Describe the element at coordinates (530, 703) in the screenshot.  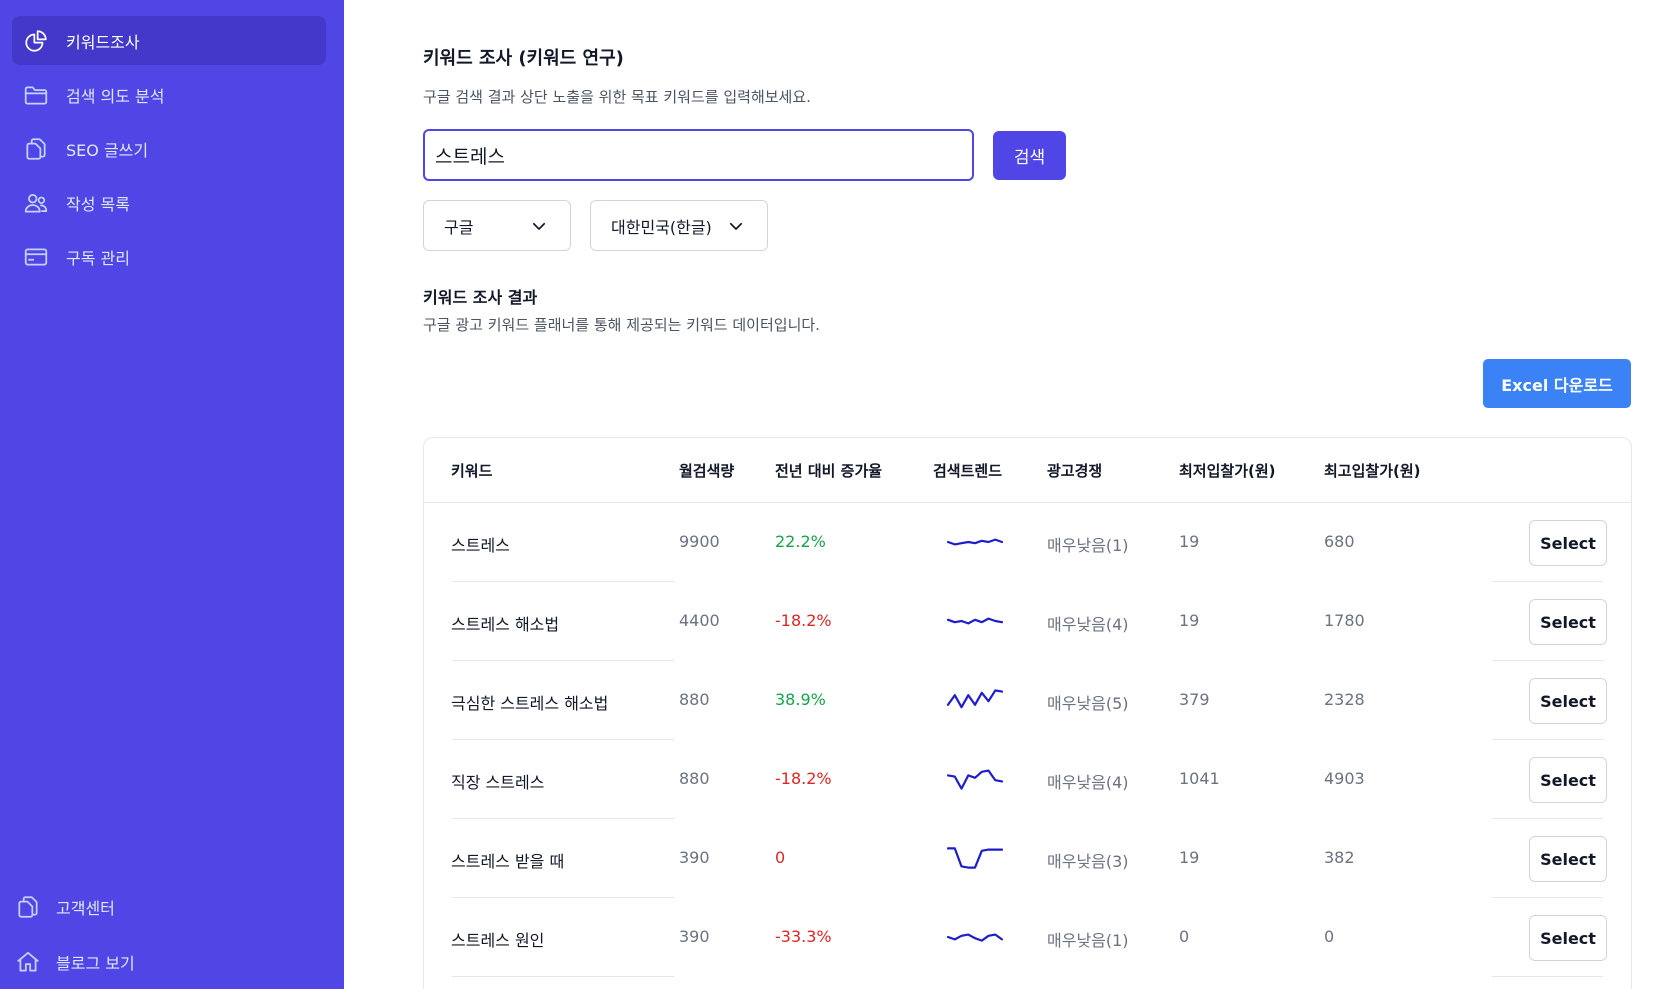
I see `cell-keyword: 극심한 스트레스 해소법` at that location.